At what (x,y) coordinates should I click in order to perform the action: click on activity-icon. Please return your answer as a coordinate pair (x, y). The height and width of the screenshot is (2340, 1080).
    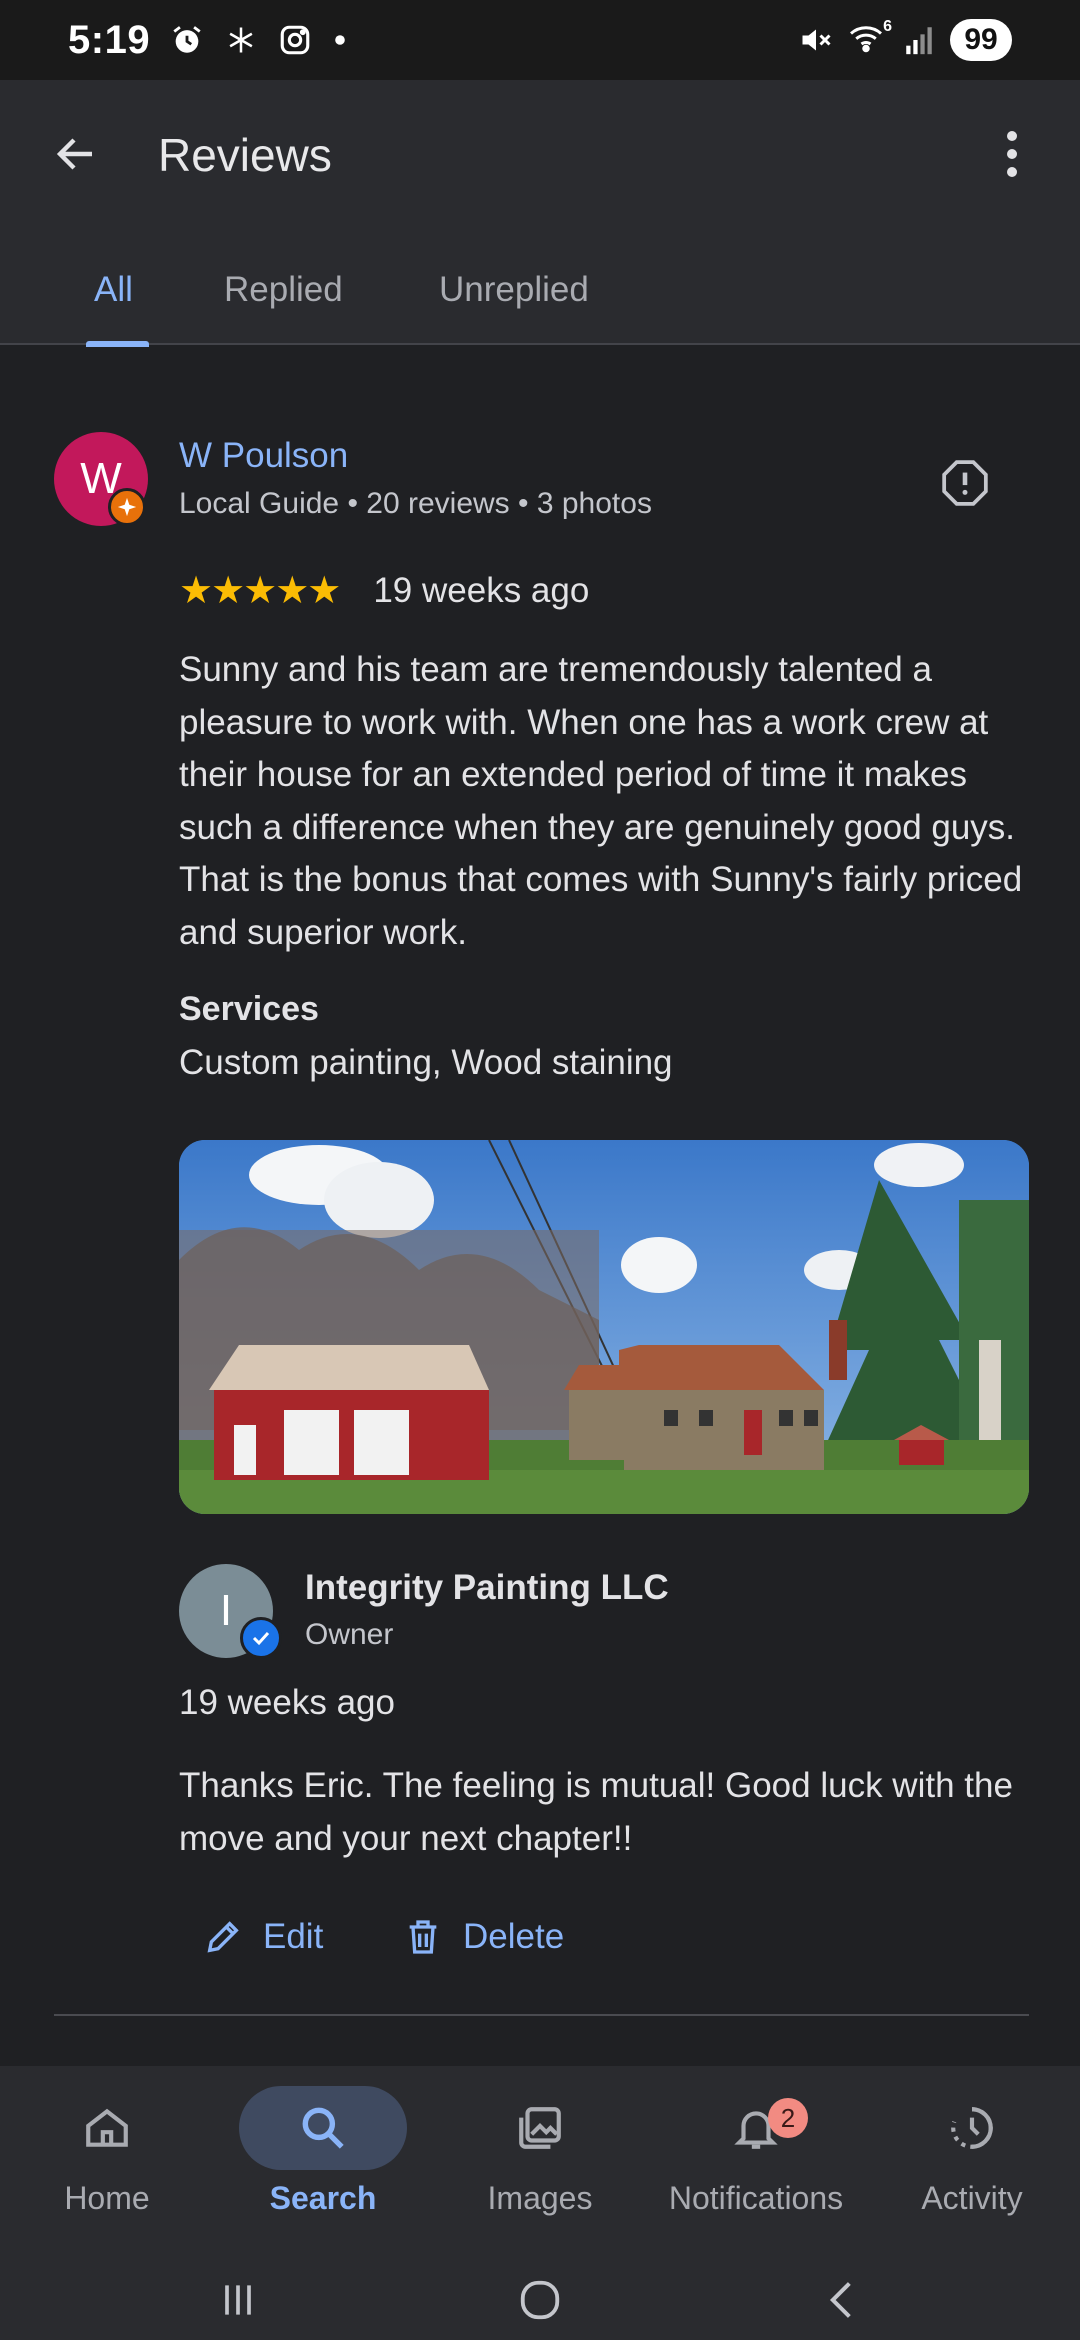
    Looking at the image, I should click on (972, 2128).